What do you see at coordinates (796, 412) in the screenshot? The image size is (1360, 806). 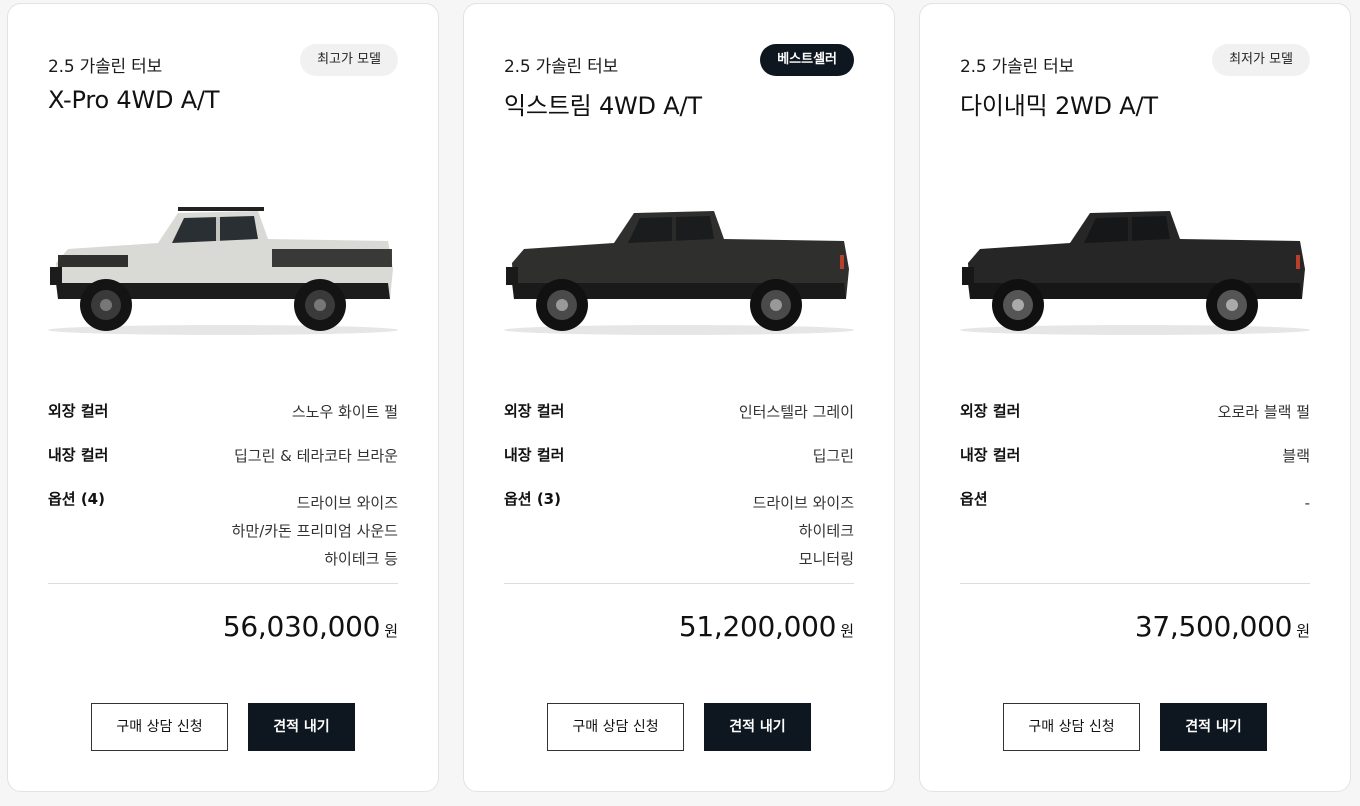 I see `exterior-color-value: 인터스텔라 그레이` at bounding box center [796, 412].